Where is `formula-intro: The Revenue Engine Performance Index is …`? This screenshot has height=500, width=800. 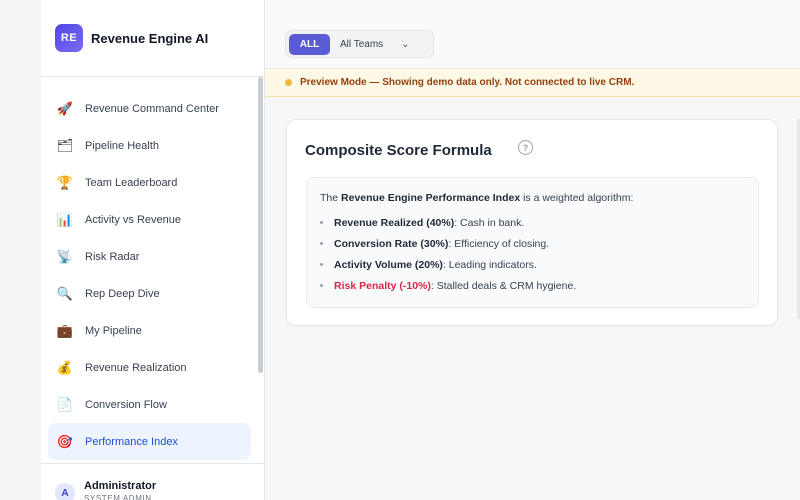 formula-intro: The Revenue Engine Performance Index is … is located at coordinates (532, 198).